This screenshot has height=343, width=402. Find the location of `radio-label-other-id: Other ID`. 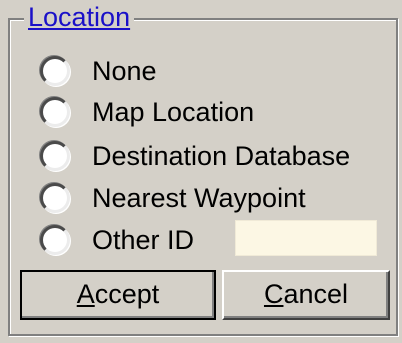

radio-label-other-id: Other ID is located at coordinates (143, 240).